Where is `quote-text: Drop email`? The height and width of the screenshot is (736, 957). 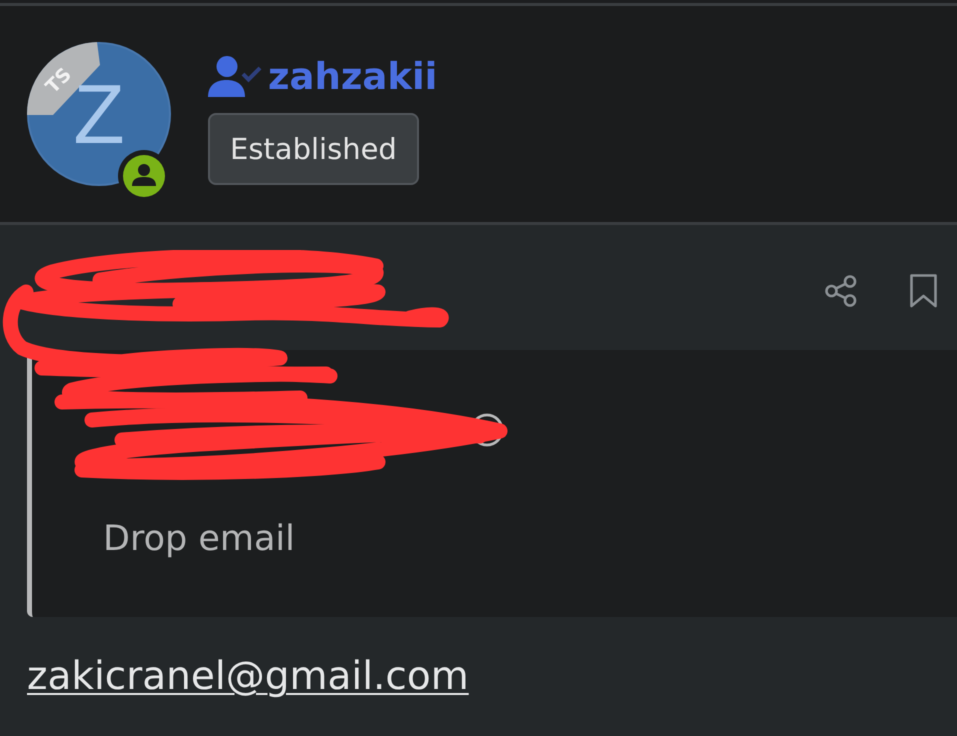 quote-text: Drop email is located at coordinates (199, 539).